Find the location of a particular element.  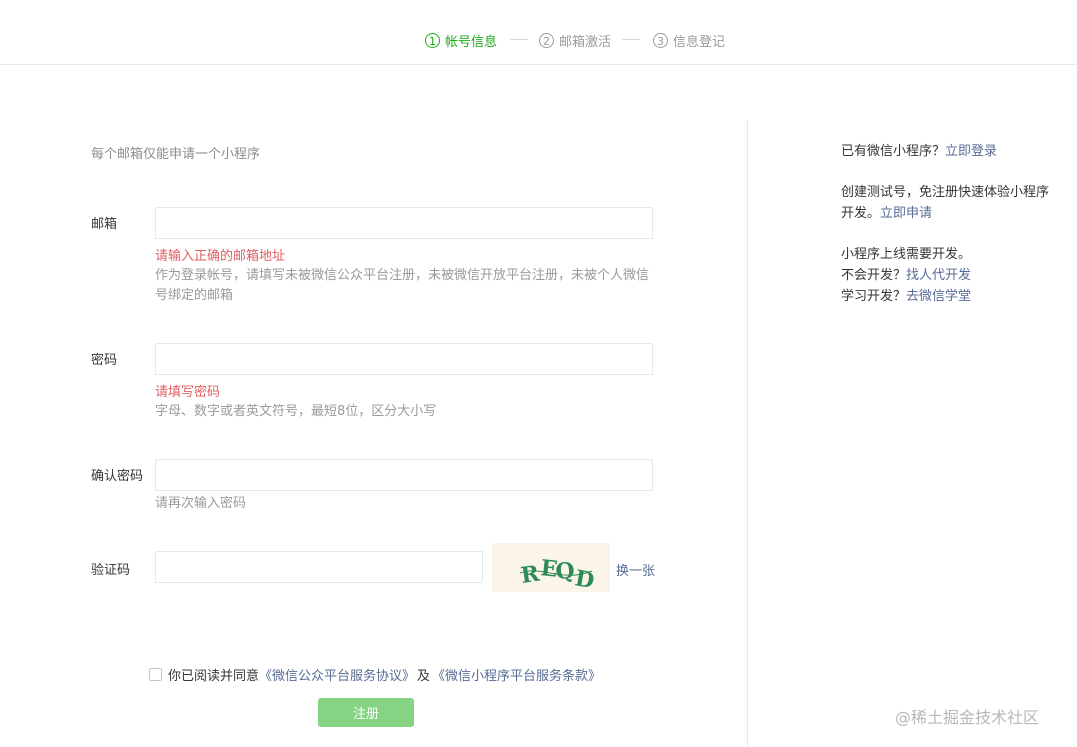

login-prompt-text: 已有微信小程序？ is located at coordinates (893, 151).